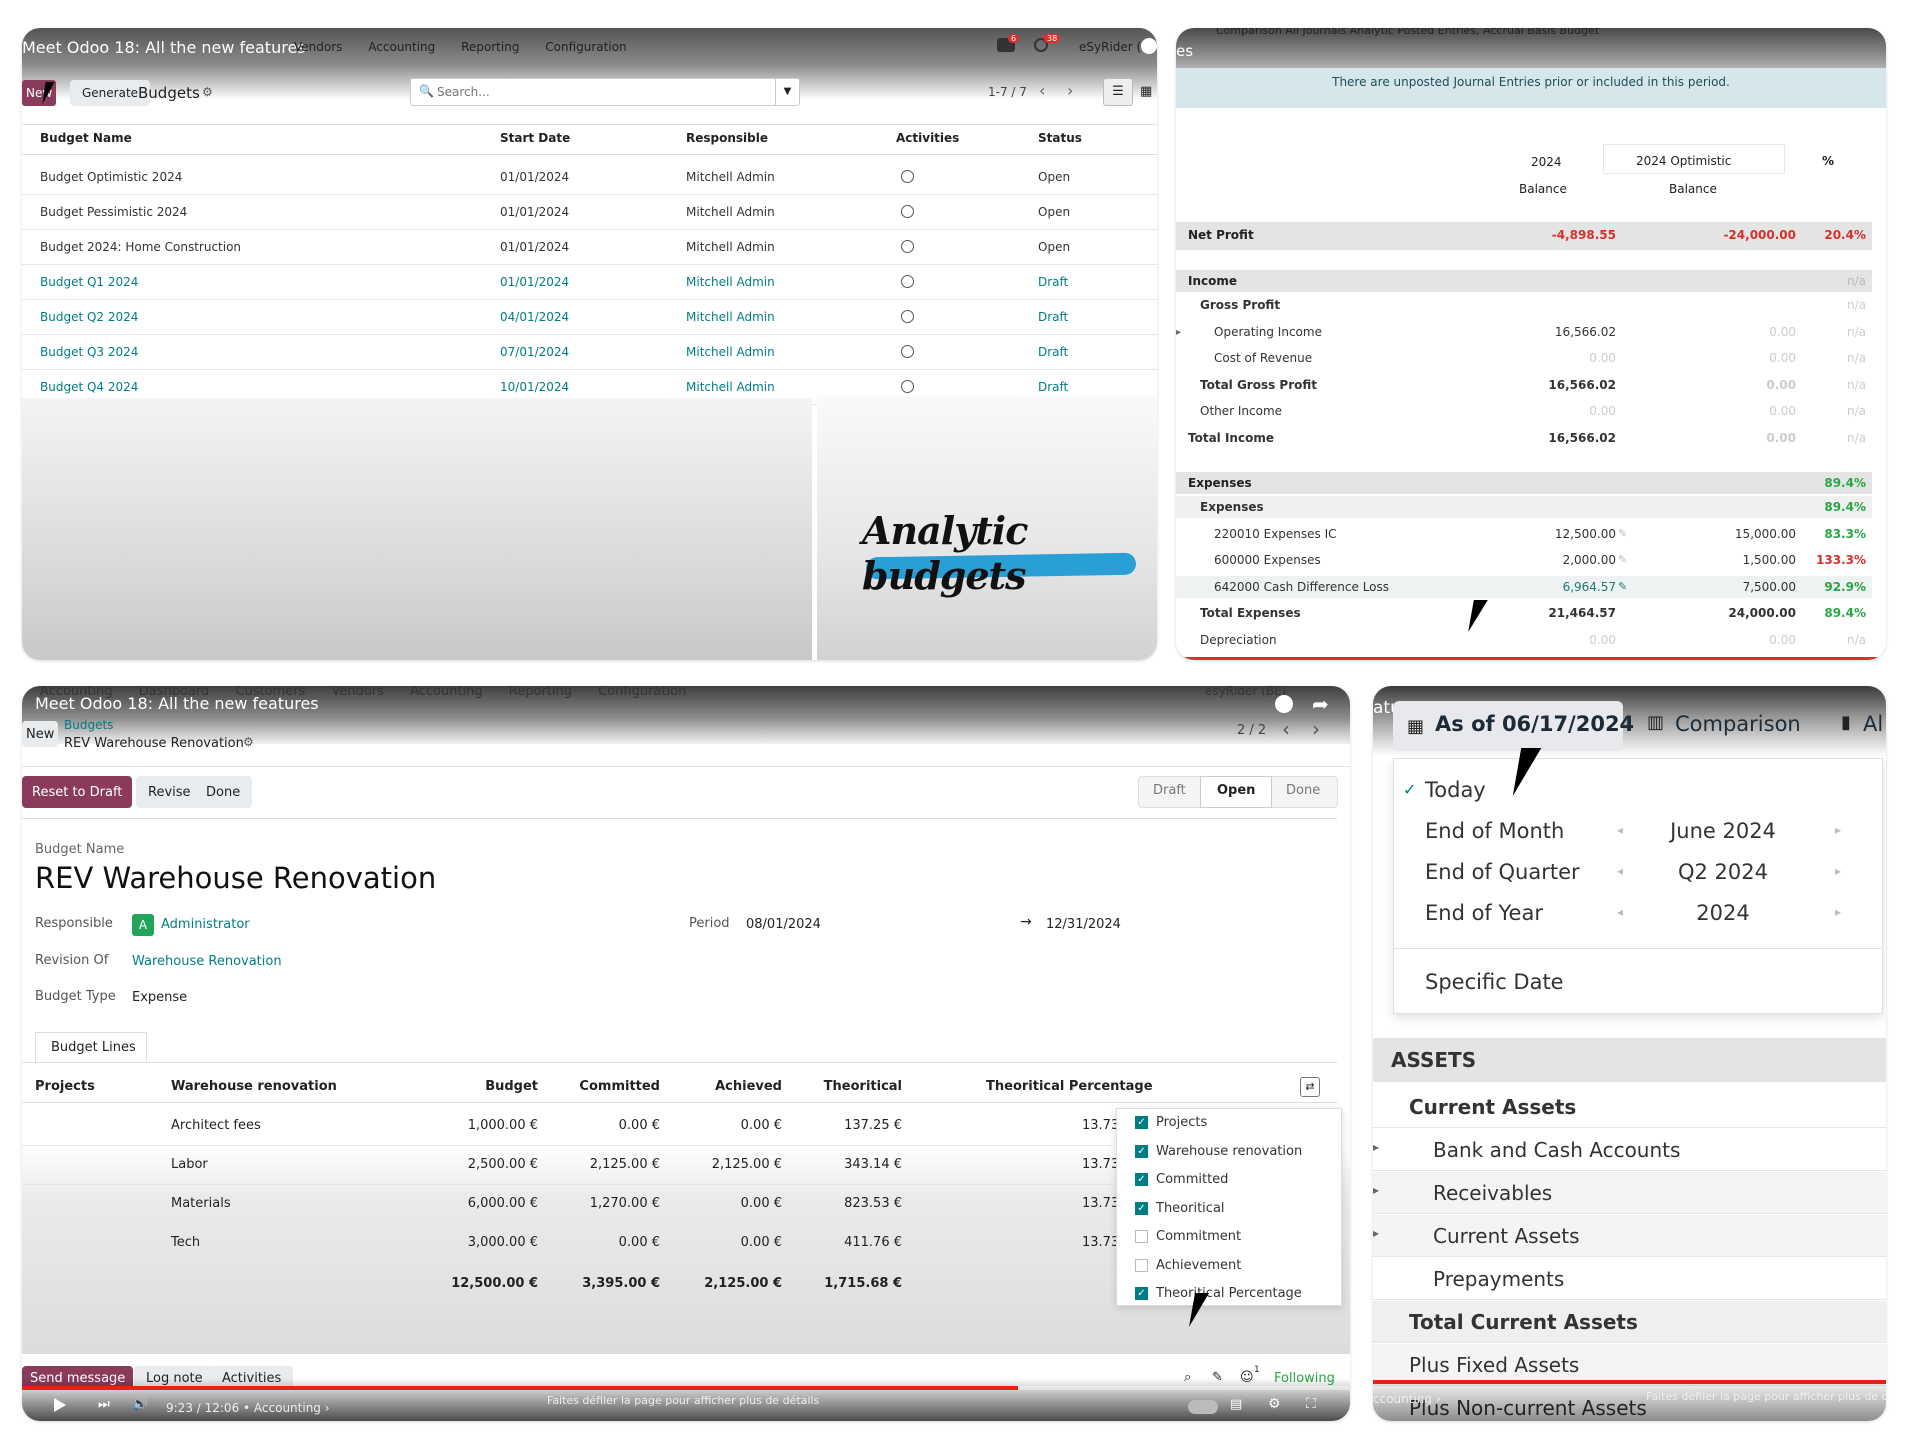 This screenshot has width=1920, height=1449. Describe the element at coordinates (1229, 1293) in the screenshot. I see `optional-column-label: Theoritical Percentage` at that location.